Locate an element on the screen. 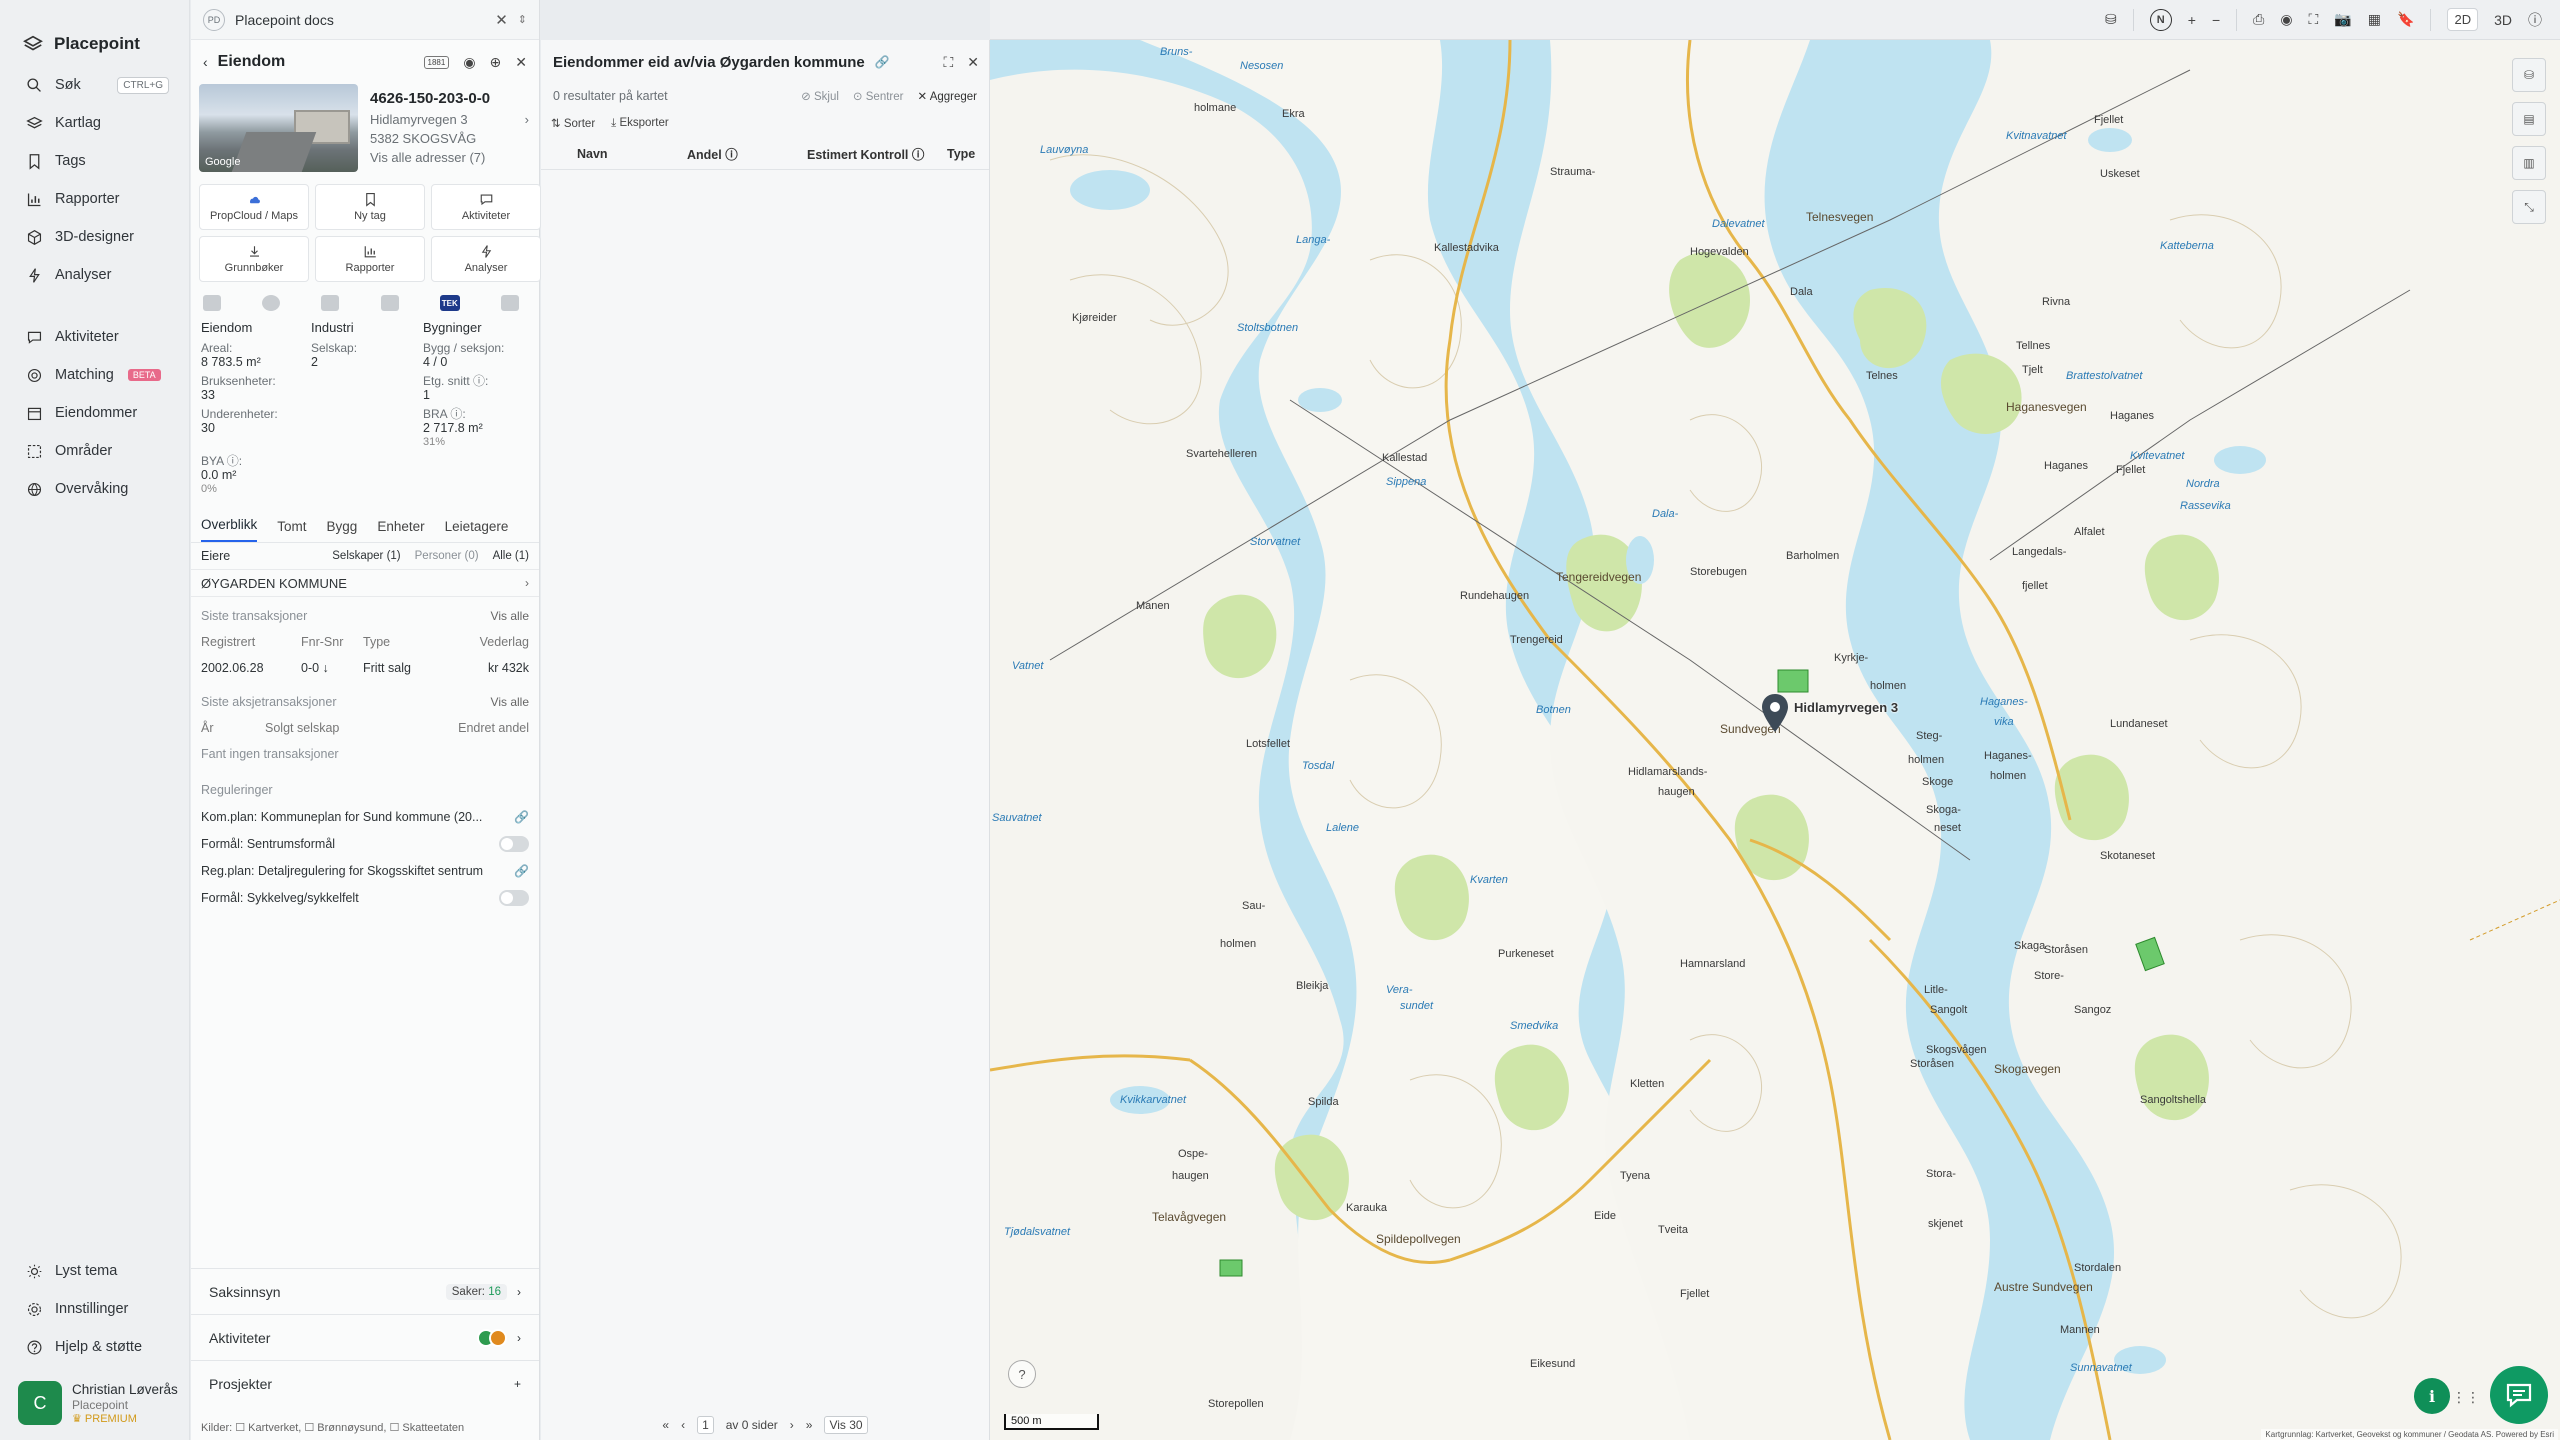  filter-companies: Selskaper (1) is located at coordinates (366, 556).